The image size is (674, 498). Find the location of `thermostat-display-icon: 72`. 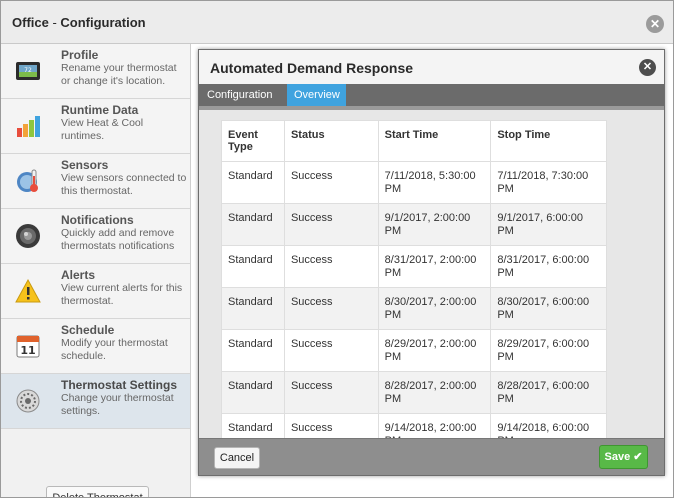

thermostat-display-icon: 72 is located at coordinates (28, 71).